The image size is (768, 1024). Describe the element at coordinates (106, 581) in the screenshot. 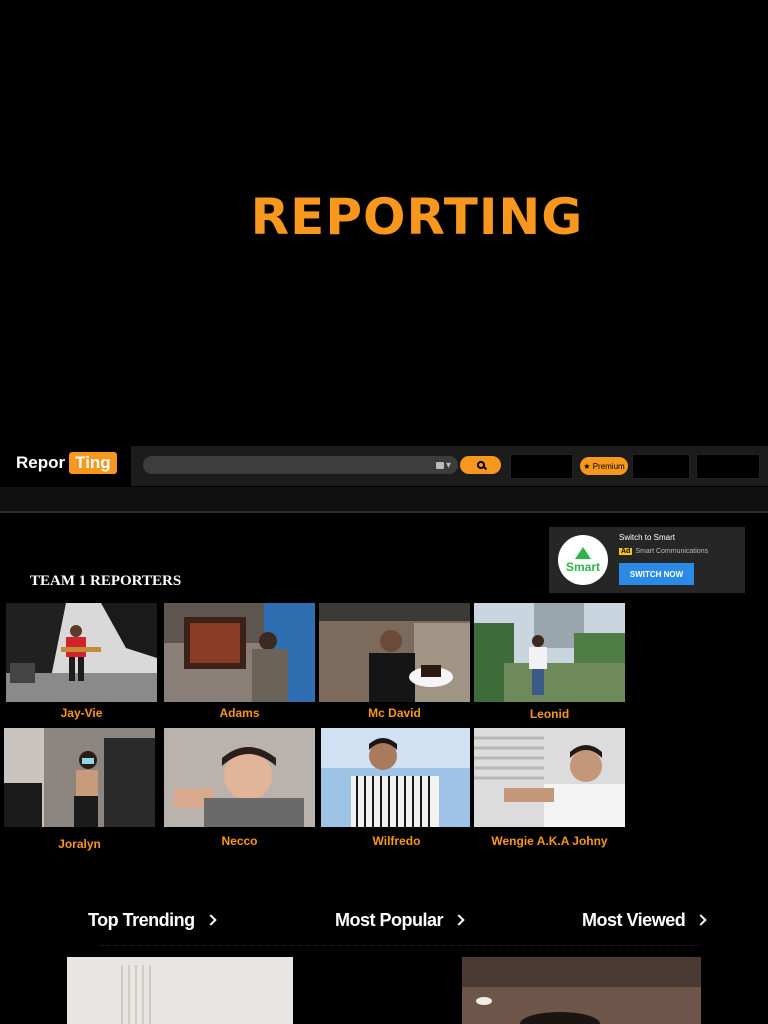

I see `section-heading: TEAM 1 REPORTERS` at that location.